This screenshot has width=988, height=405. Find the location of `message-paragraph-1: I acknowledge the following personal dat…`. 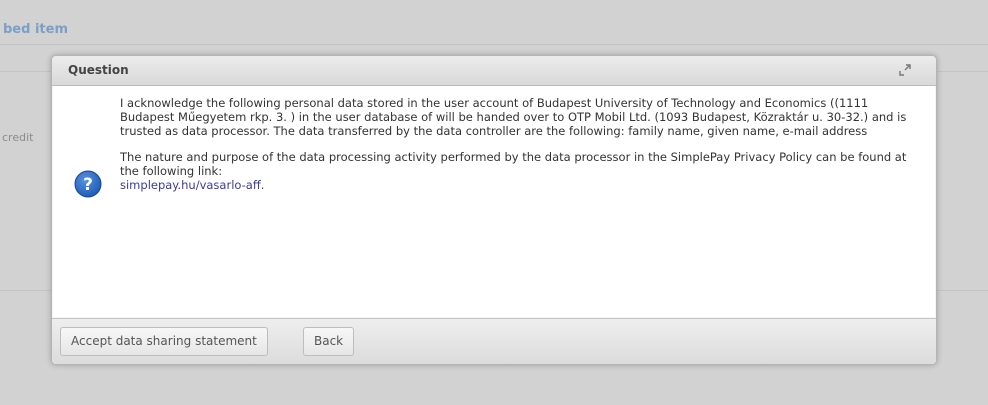

message-paragraph-1: I acknowledge the following personal dat… is located at coordinates (513, 117).